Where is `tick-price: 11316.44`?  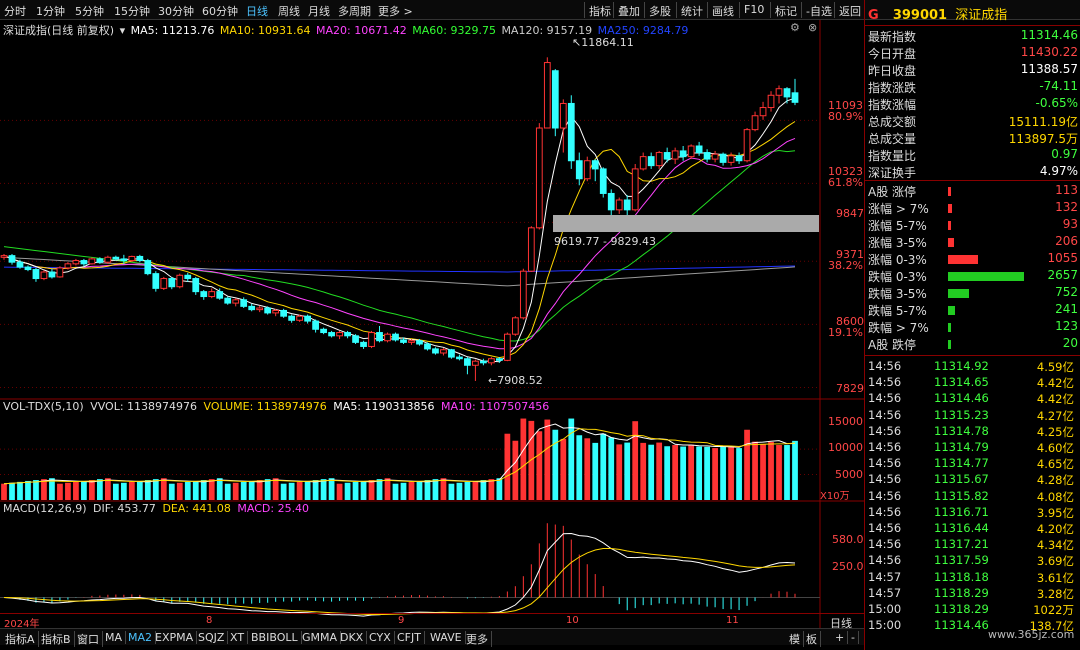 tick-price: 11316.44 is located at coordinates (961, 528).